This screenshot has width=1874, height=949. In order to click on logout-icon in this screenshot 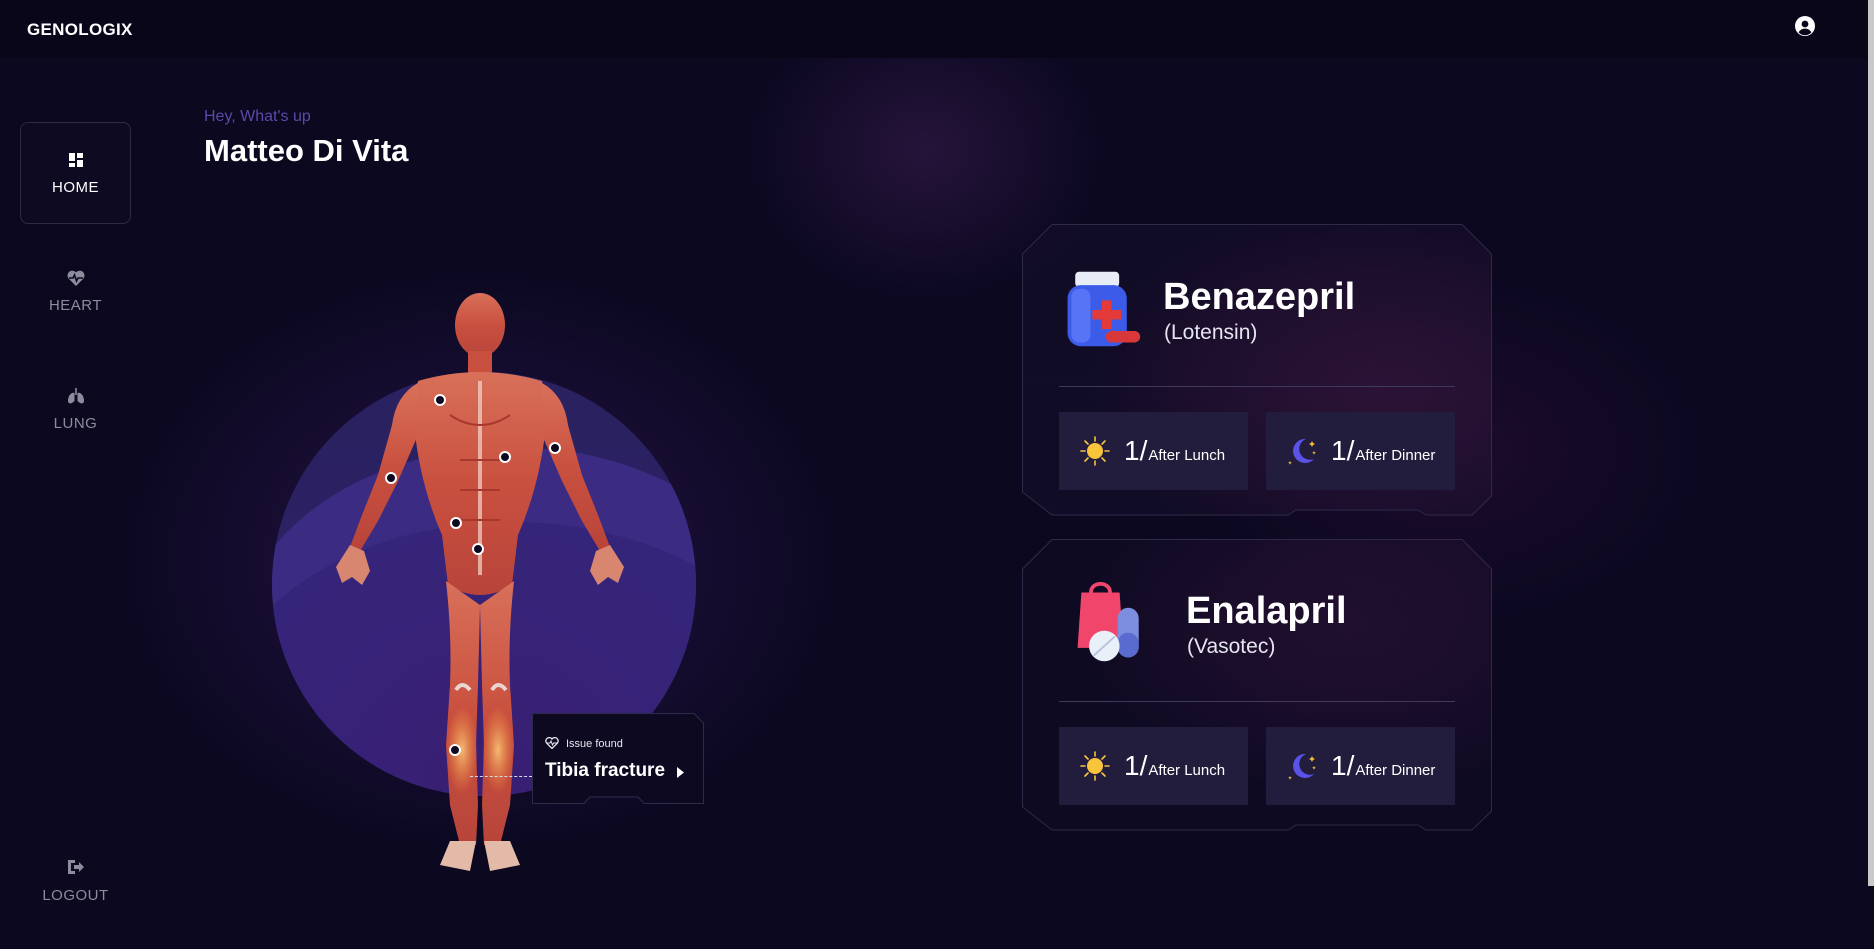, I will do `click(75, 866)`.